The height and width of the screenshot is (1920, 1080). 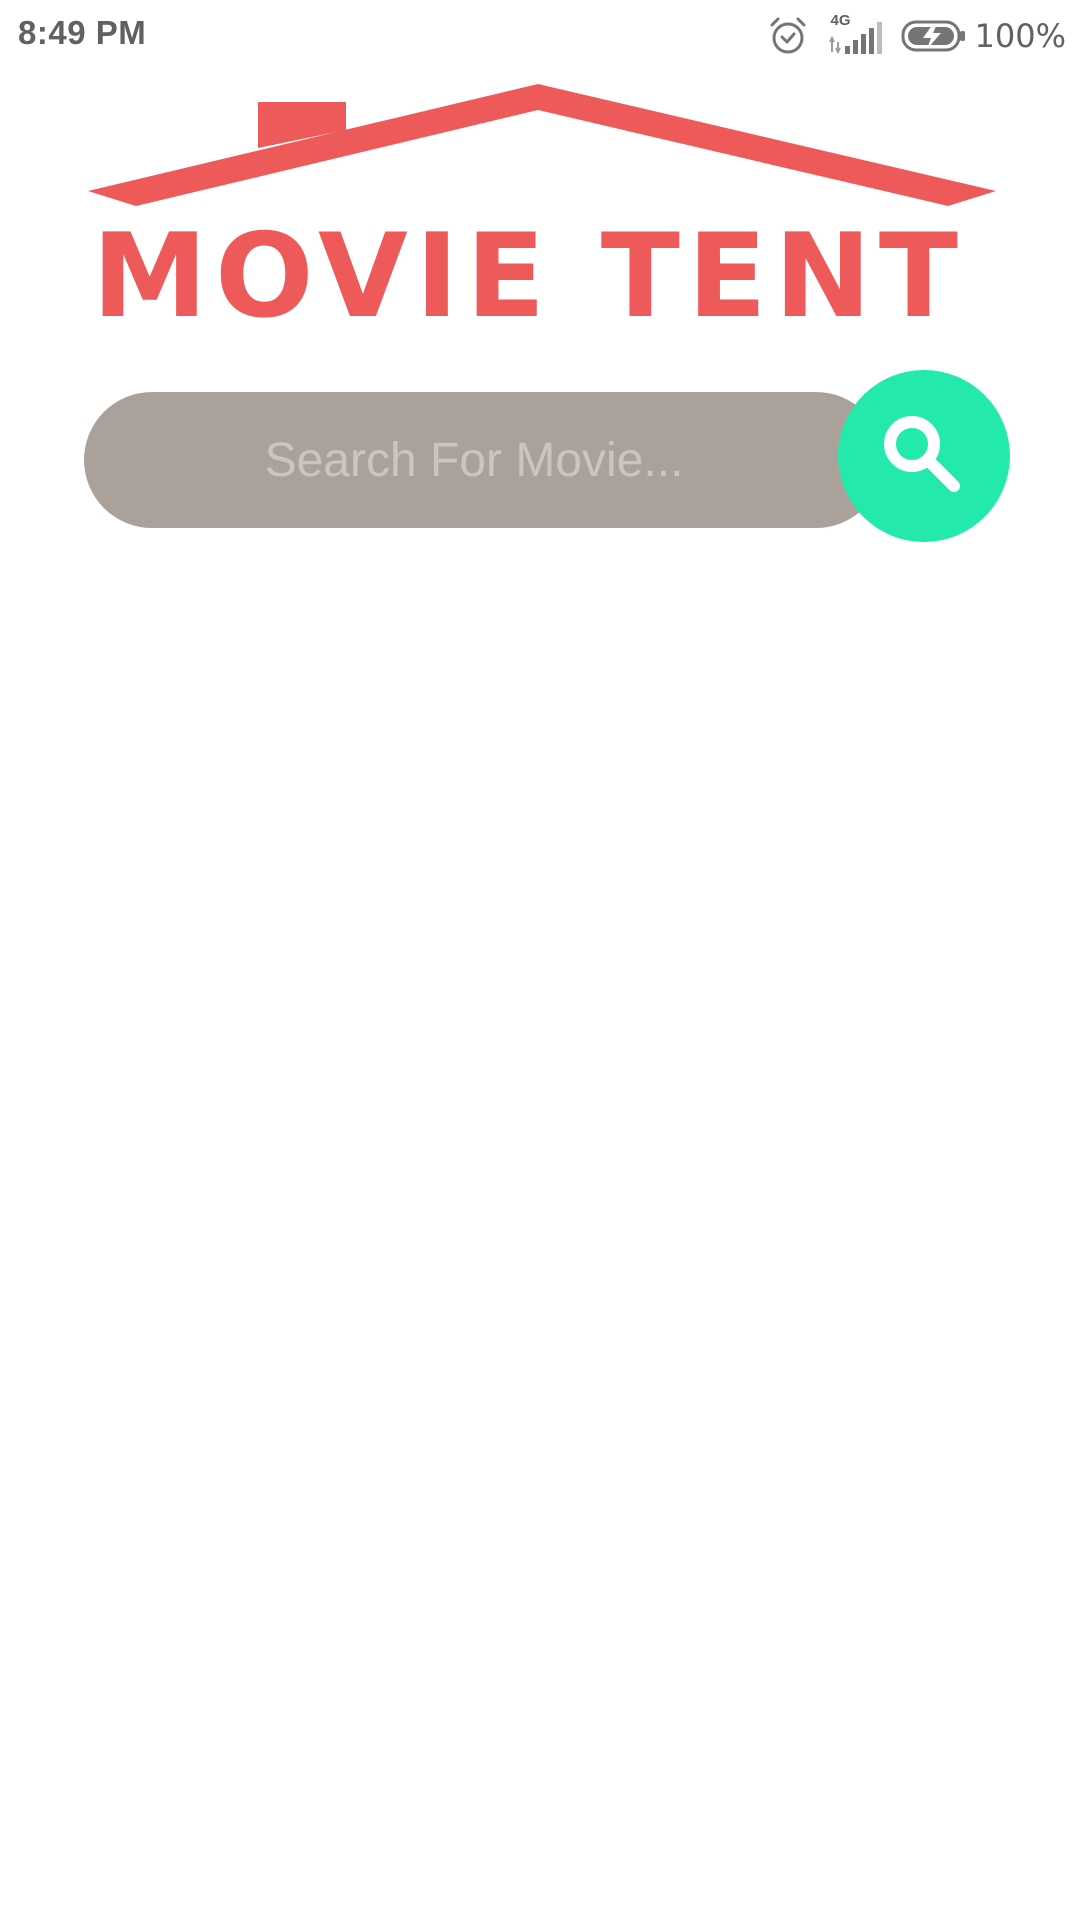 What do you see at coordinates (474, 460) in the screenshot?
I see `search-input` at bounding box center [474, 460].